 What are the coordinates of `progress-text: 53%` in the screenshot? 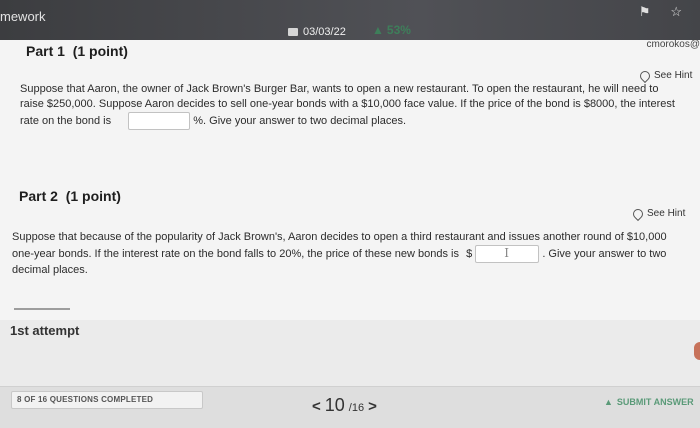 It's located at (399, 30).